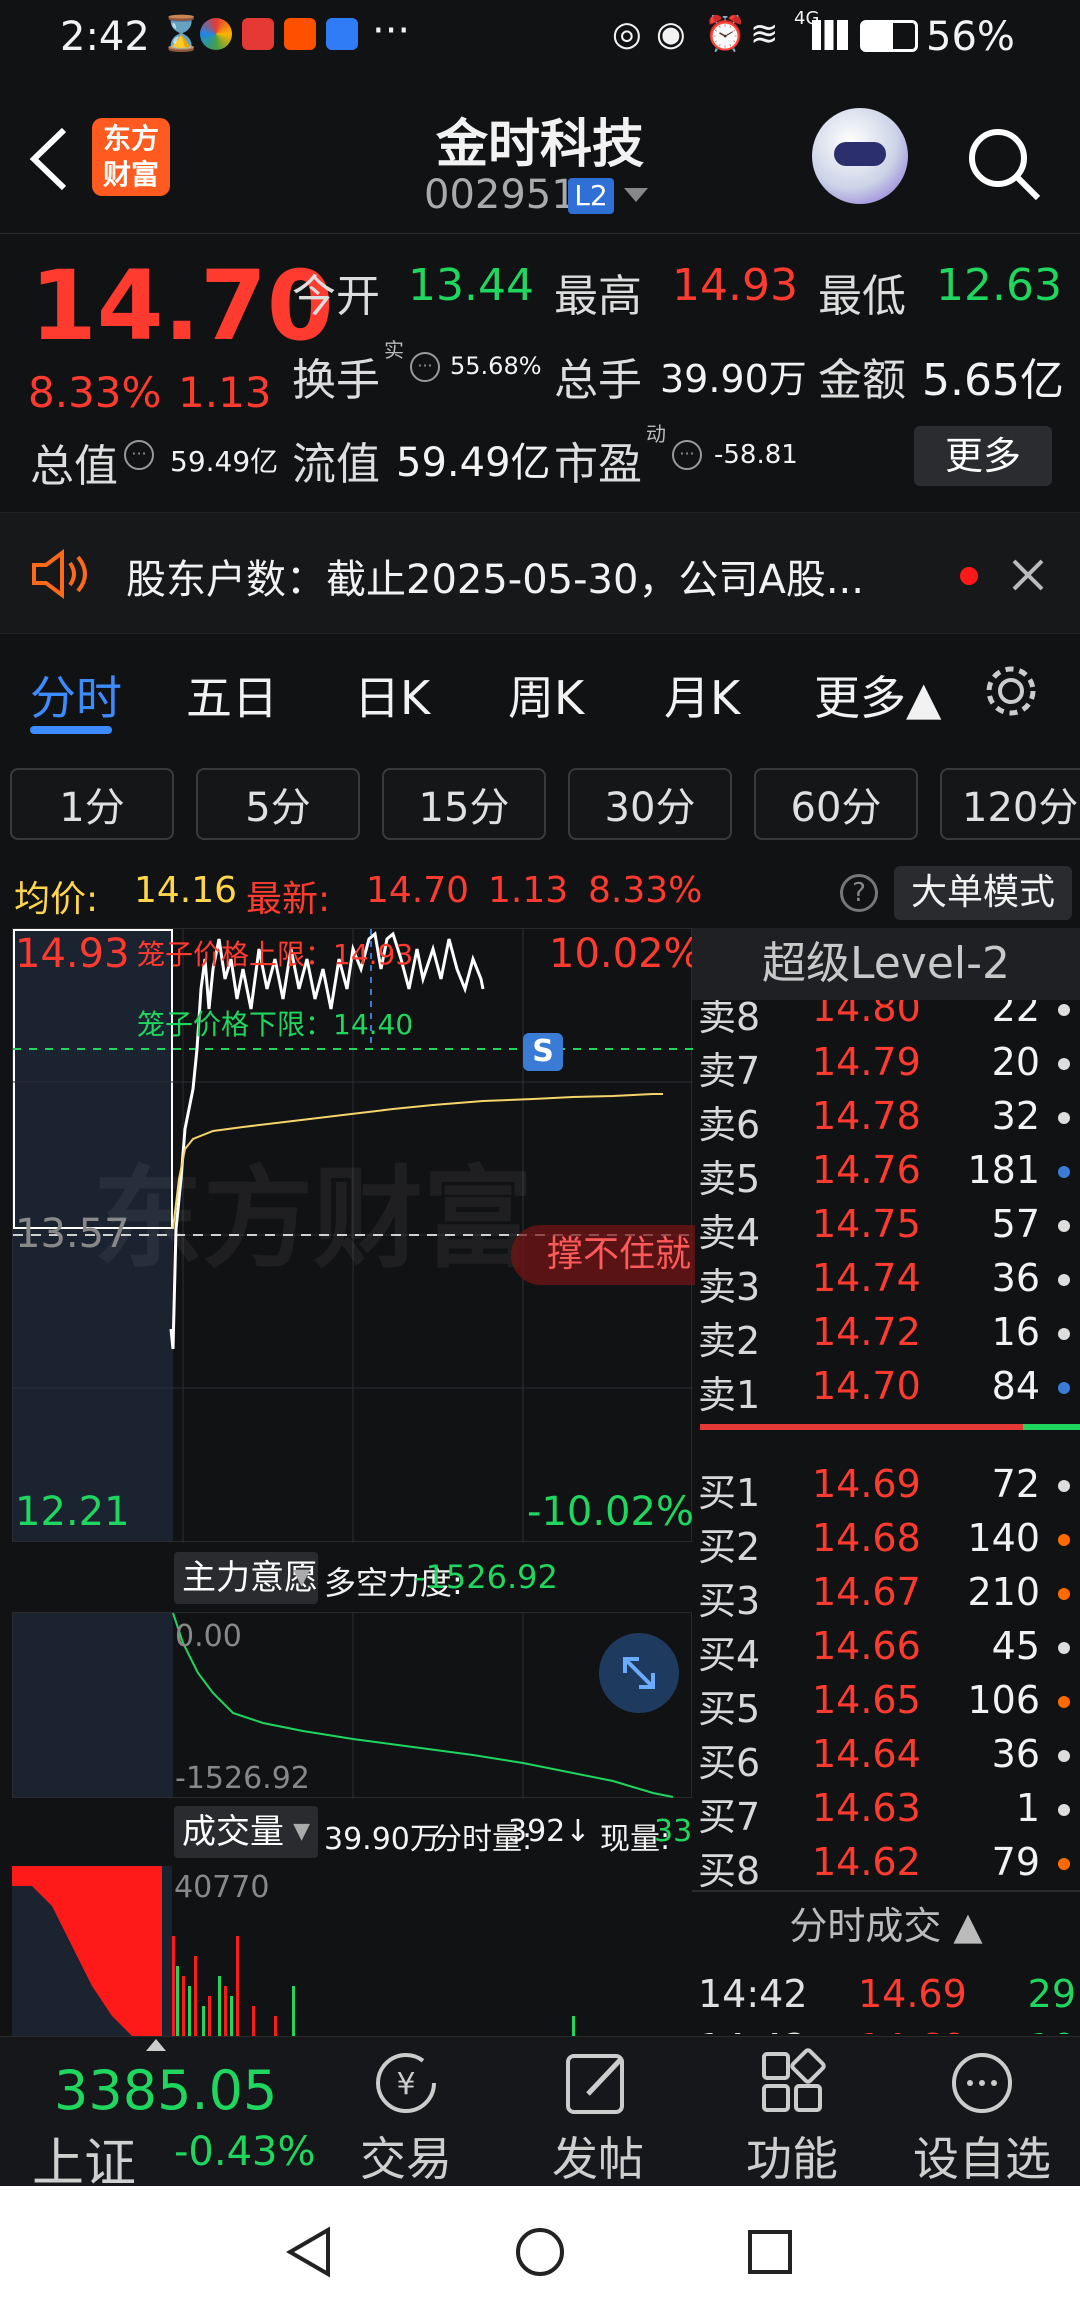 This screenshot has width=1080, height=2312. Describe the element at coordinates (595, 2084) in the screenshot. I see `edit-icon` at that location.